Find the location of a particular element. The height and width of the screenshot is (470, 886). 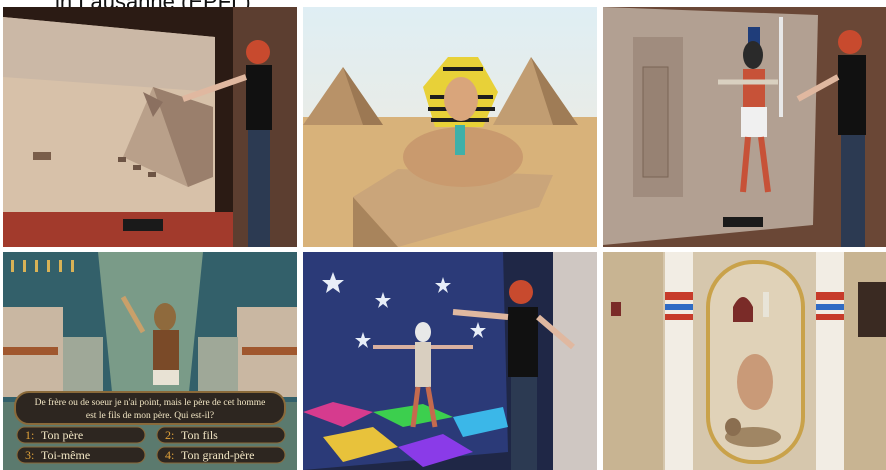

answer-1-text: Ton père is located at coordinates (62, 435).